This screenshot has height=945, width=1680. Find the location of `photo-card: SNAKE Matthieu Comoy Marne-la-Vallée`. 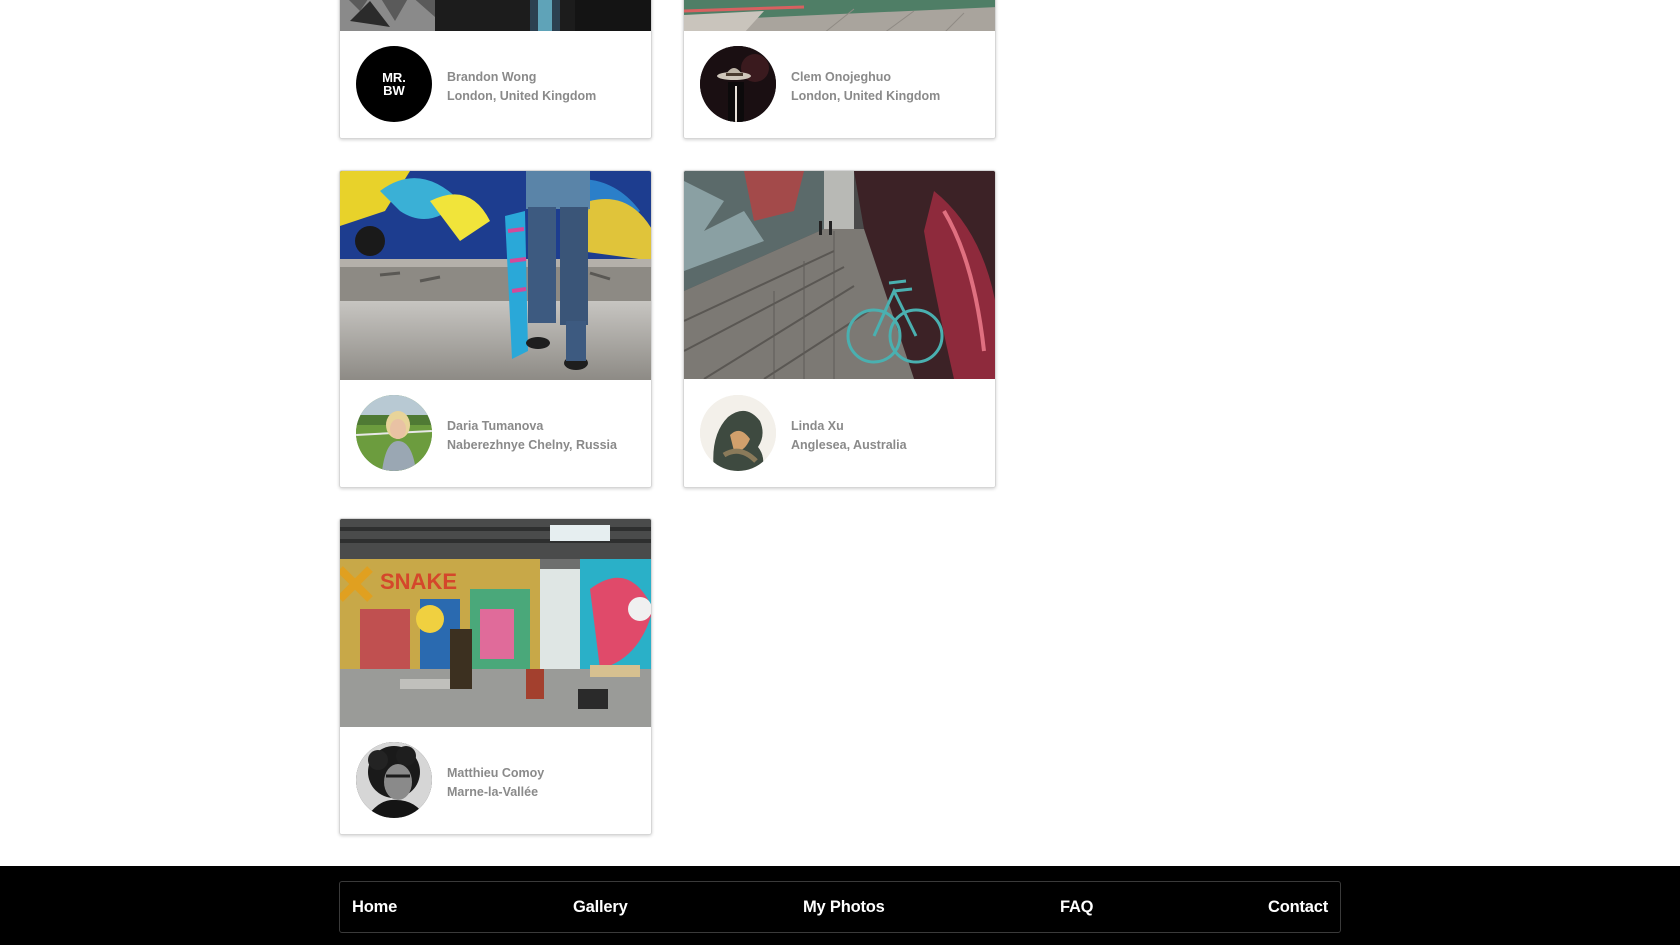

photo-card: SNAKE Matthieu Comoy Marne-la-Vallée is located at coordinates (495, 676).